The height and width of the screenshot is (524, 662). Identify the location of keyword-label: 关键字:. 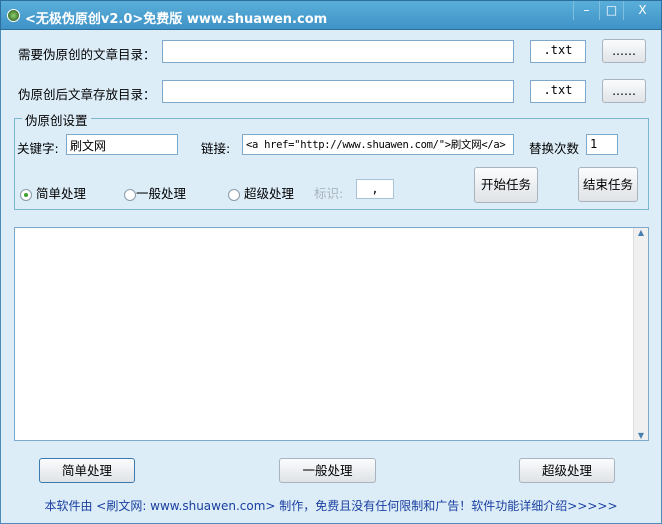
(38, 148).